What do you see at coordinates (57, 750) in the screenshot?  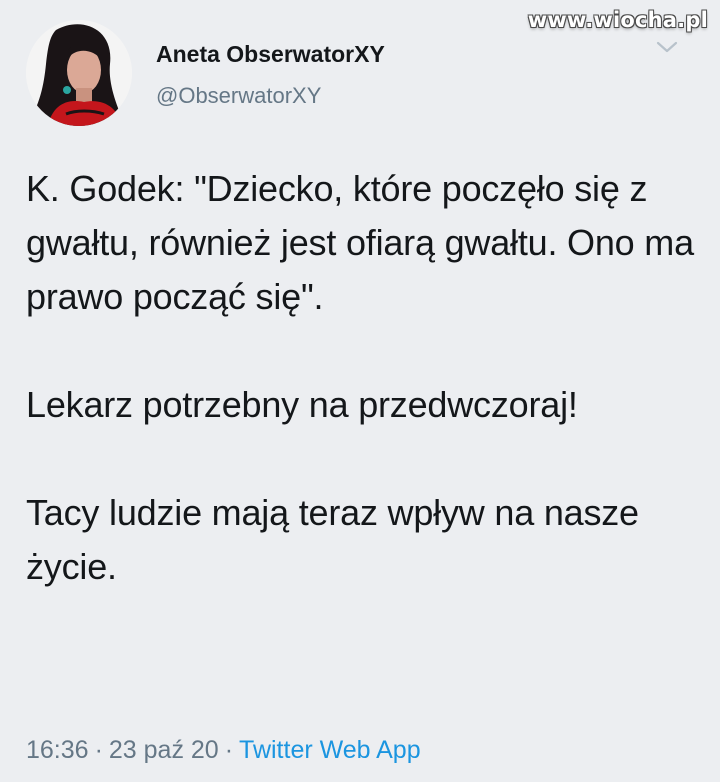 I see `tweet-time: 16:36` at bounding box center [57, 750].